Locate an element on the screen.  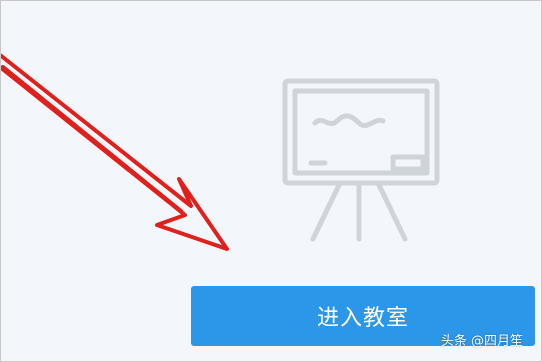
enter-classroom-label: 进入教室 is located at coordinates (362, 318).